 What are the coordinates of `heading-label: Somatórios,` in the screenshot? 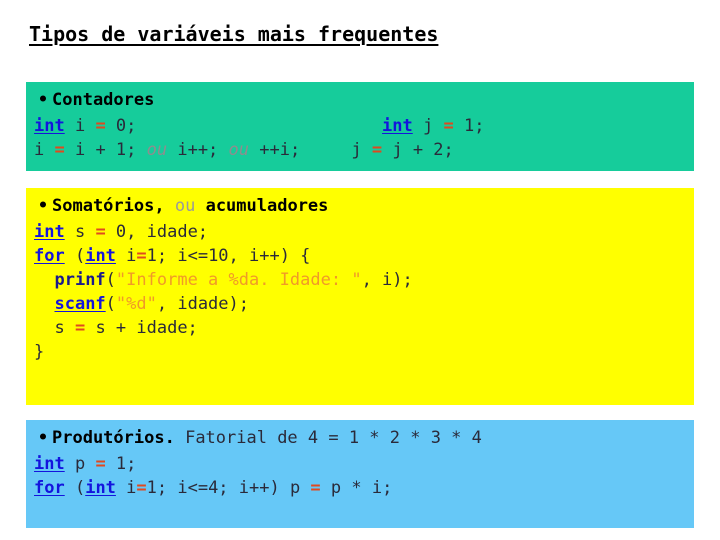 It's located at (108, 206).